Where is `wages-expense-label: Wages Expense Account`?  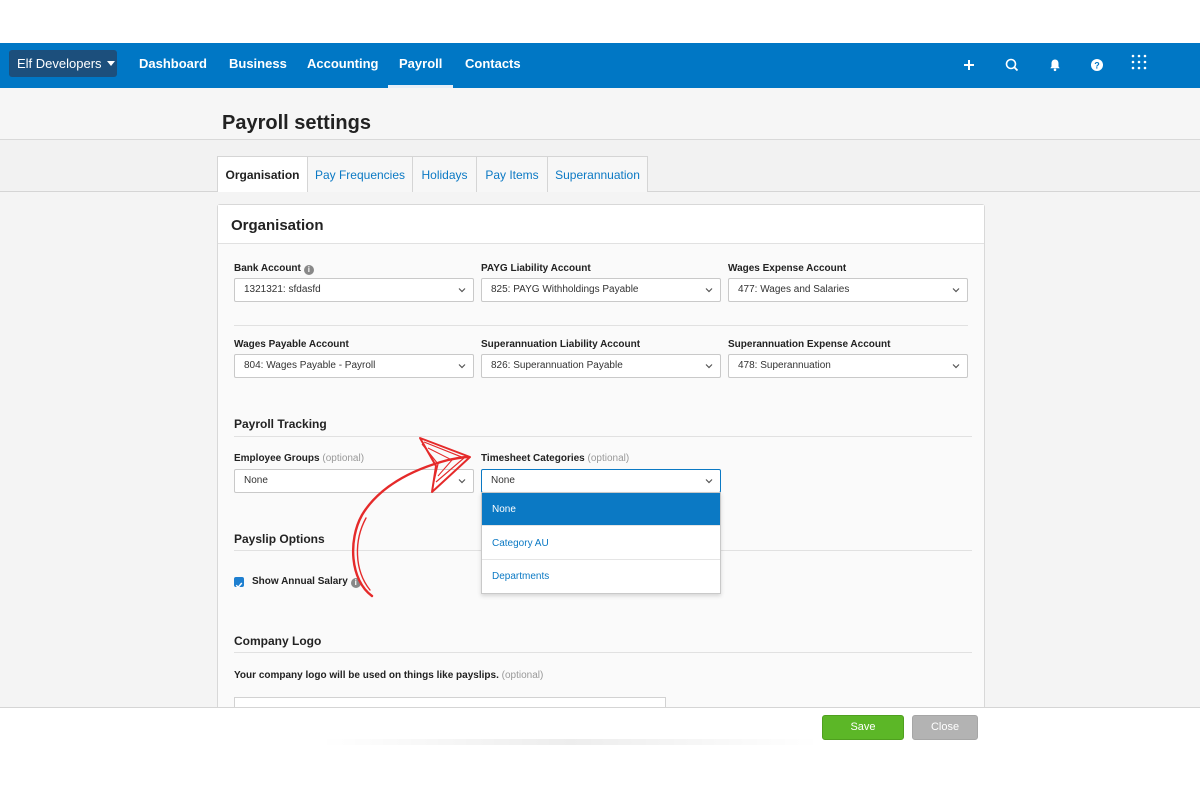
wages-expense-label: Wages Expense Account is located at coordinates (787, 268).